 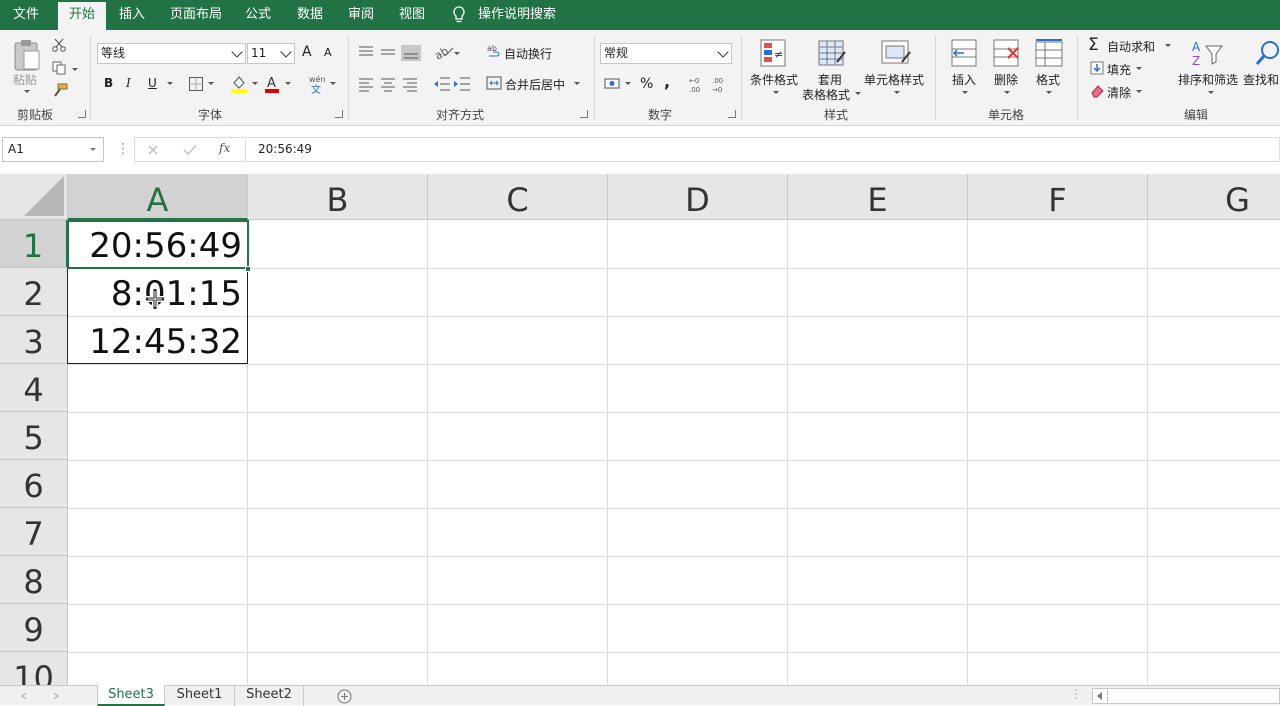 What do you see at coordinates (732, 114) in the screenshot?
I see `number-launcher` at bounding box center [732, 114].